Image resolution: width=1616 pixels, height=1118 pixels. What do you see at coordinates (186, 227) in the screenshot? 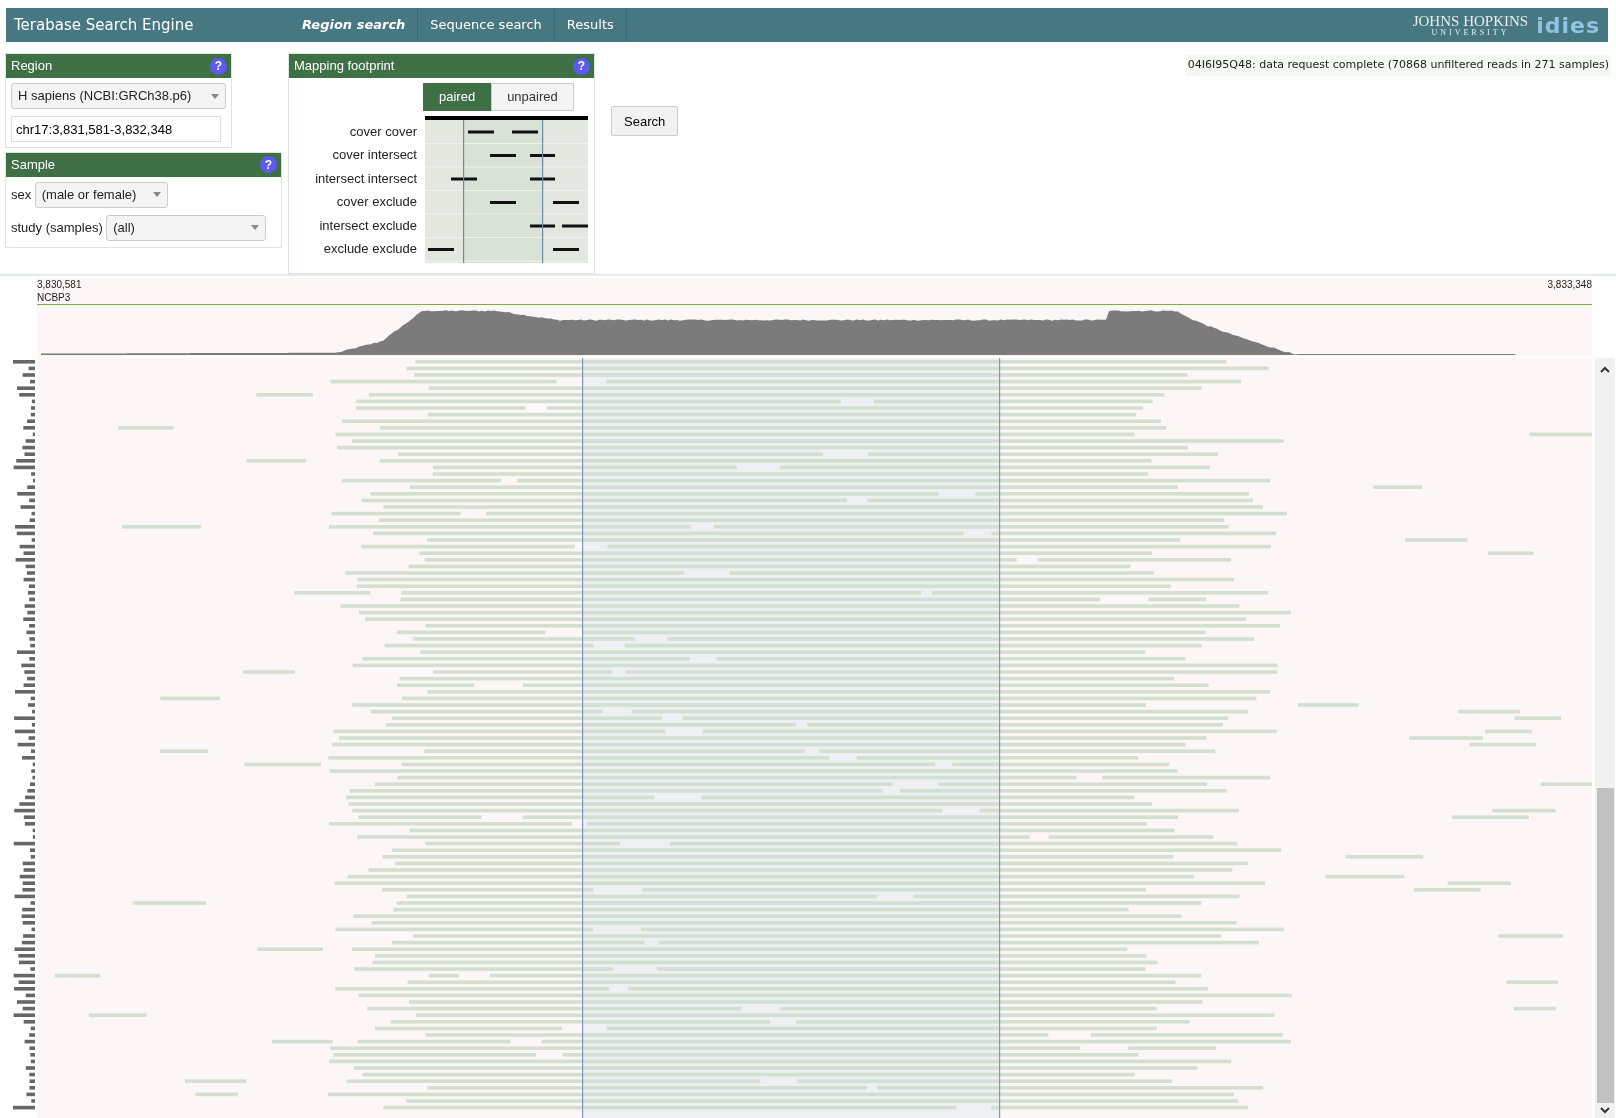
I see `filter-dropdown: (all)` at bounding box center [186, 227].